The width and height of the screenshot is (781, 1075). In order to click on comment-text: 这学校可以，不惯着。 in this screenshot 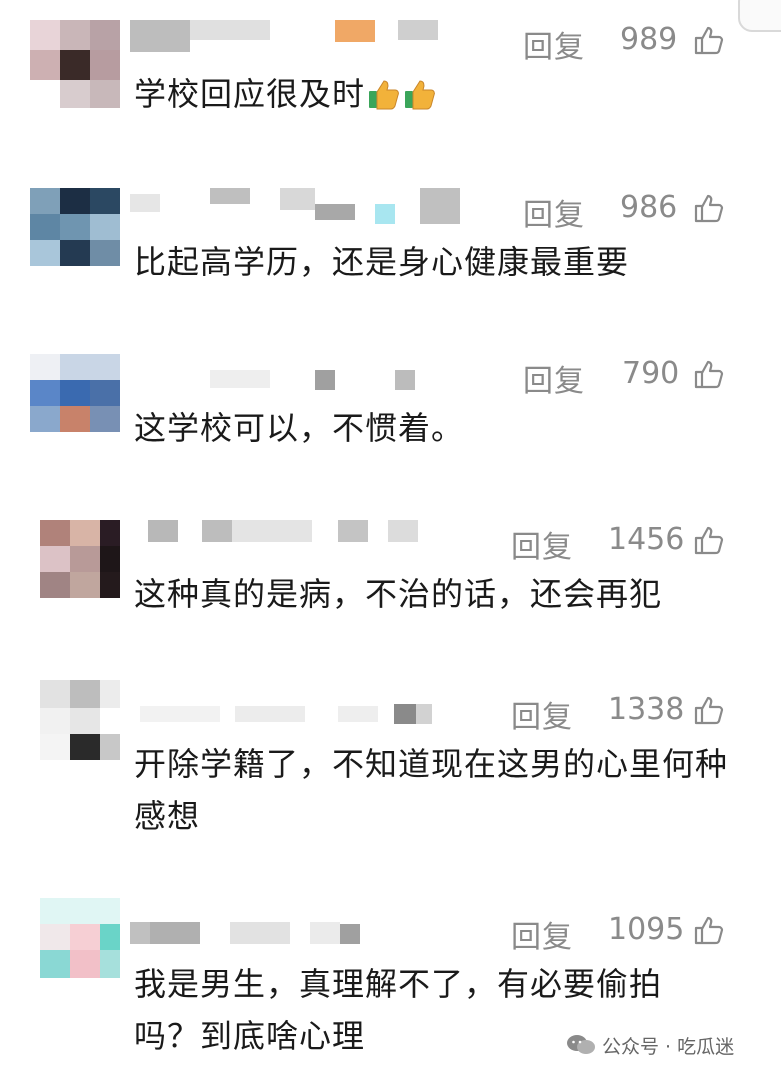, I will do `click(299, 428)`.